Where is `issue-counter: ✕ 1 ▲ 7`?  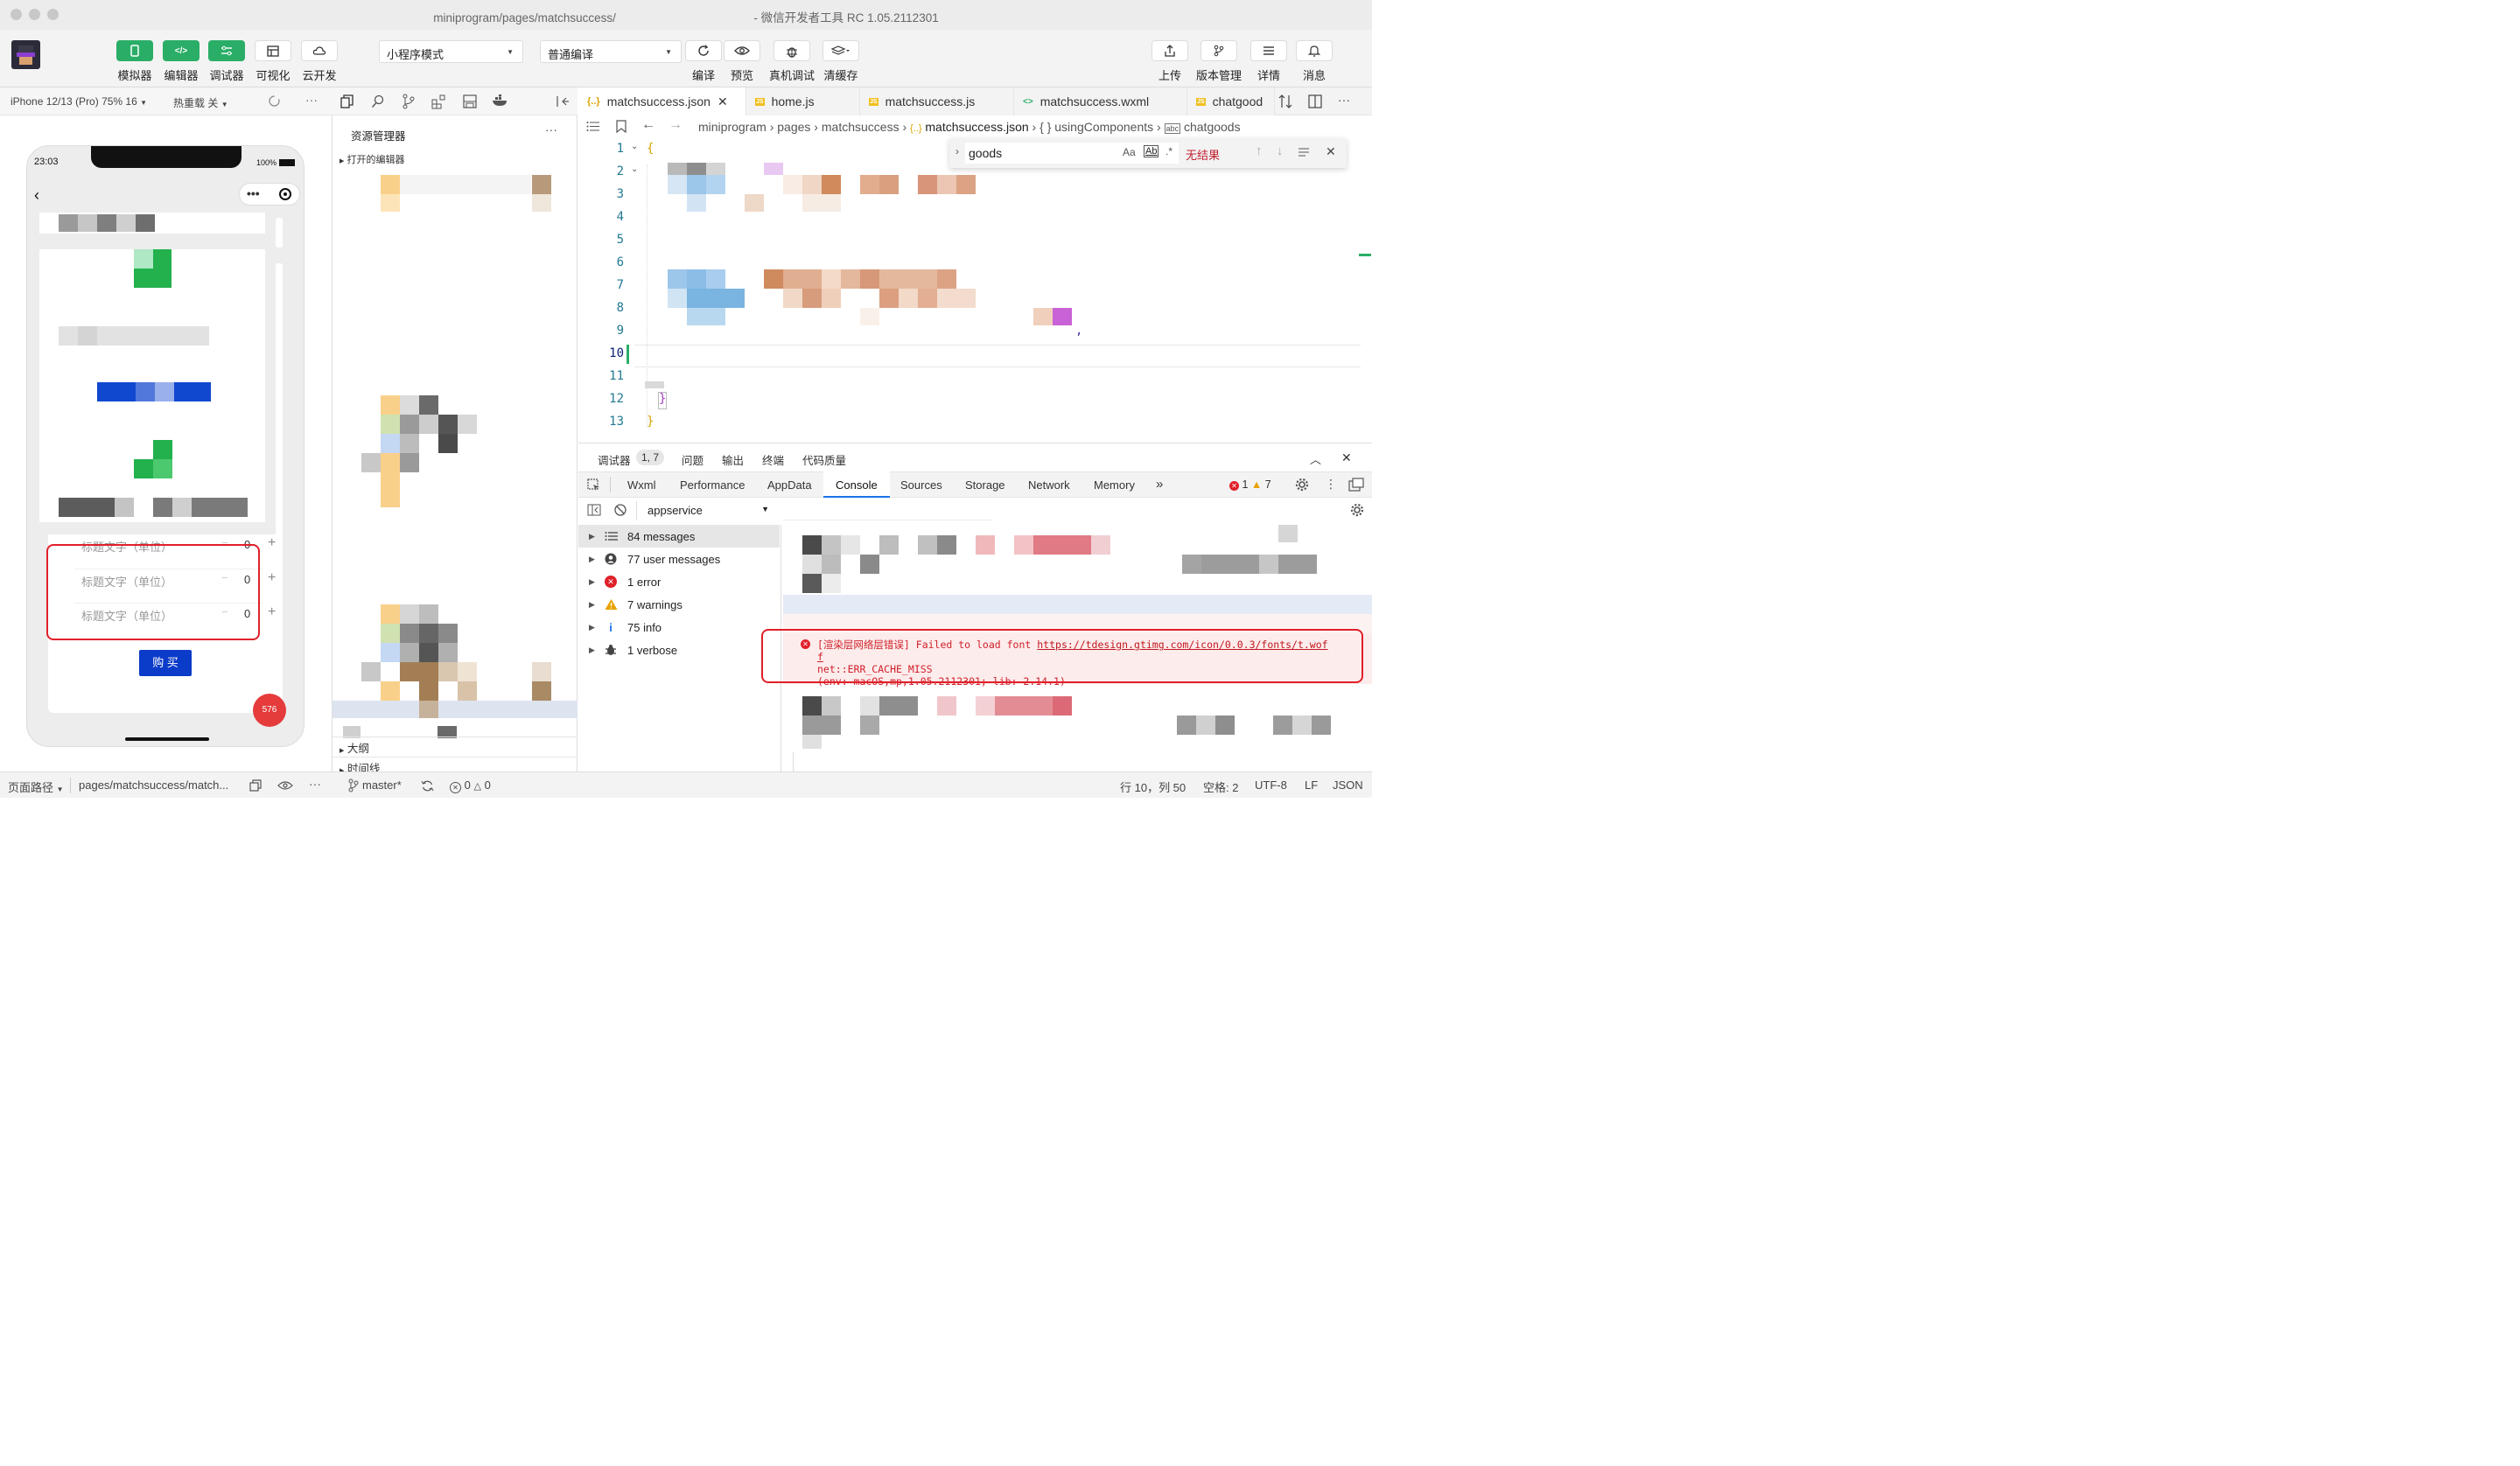 issue-counter: ✕ 1 ▲ 7 is located at coordinates (1250, 485).